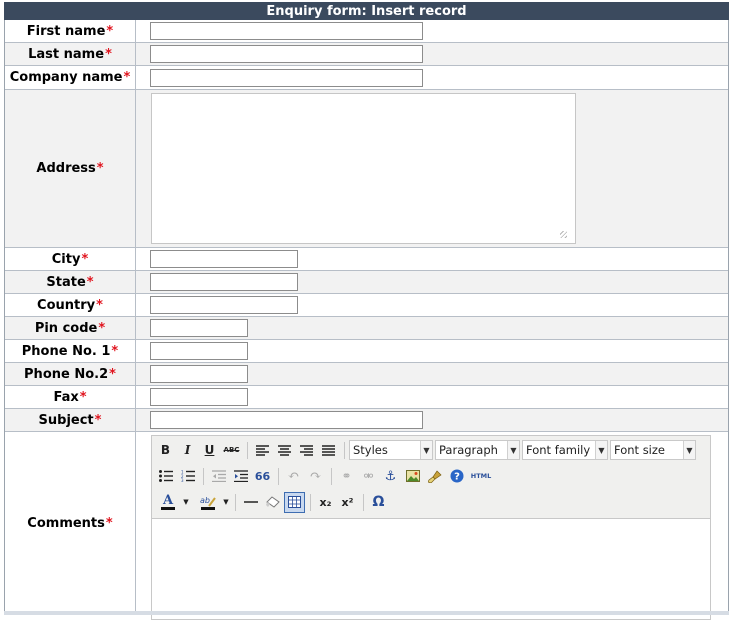 This screenshot has width=732, height=620. I want to click on label-phone-1: Phone No. 1 *, so click(70, 351).